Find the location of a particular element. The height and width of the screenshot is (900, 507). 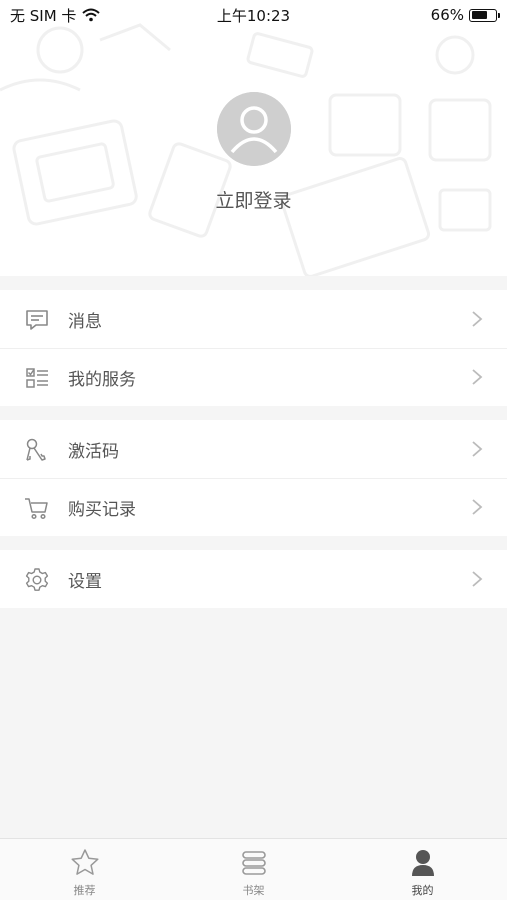

key-icon is located at coordinates (36, 449).